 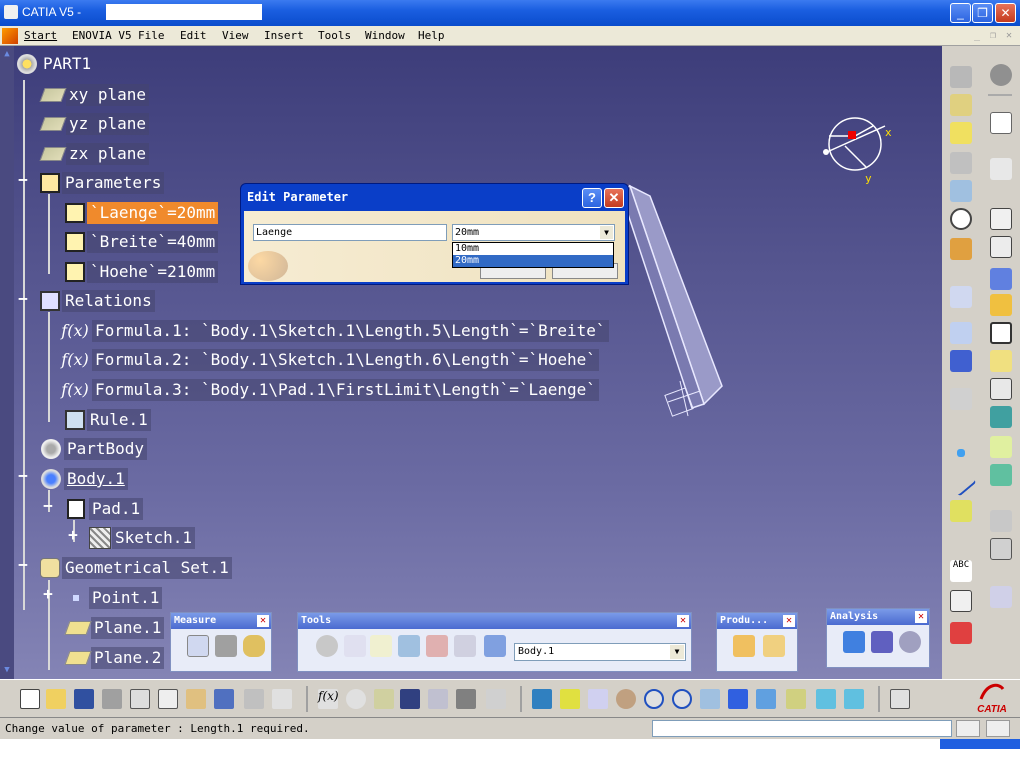 I want to click on command-input, so click(x=802, y=728).